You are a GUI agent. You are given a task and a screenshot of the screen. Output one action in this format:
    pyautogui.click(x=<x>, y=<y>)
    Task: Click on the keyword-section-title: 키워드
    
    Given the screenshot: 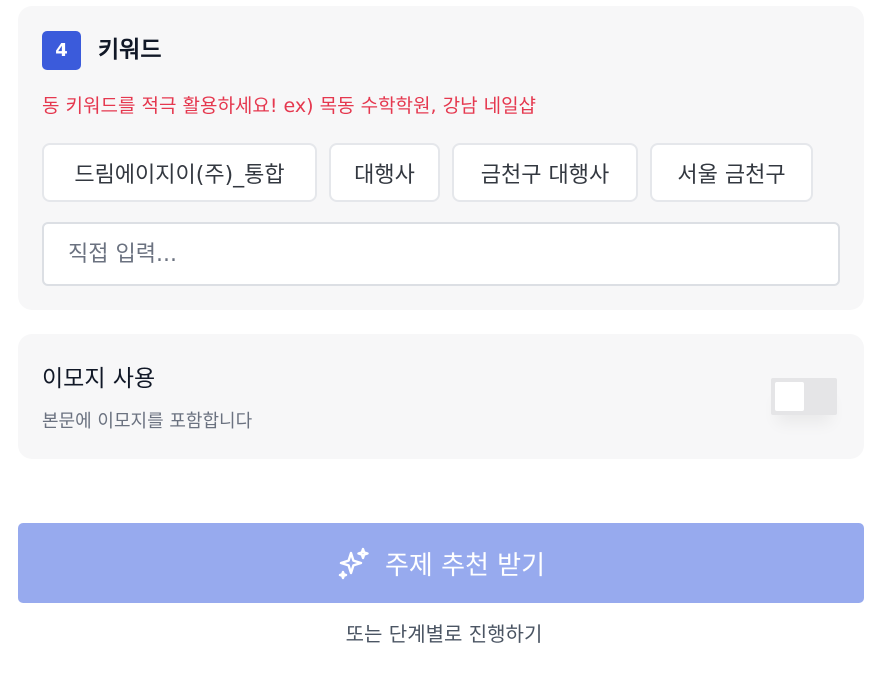 What is the action you would take?
    pyautogui.click(x=130, y=50)
    